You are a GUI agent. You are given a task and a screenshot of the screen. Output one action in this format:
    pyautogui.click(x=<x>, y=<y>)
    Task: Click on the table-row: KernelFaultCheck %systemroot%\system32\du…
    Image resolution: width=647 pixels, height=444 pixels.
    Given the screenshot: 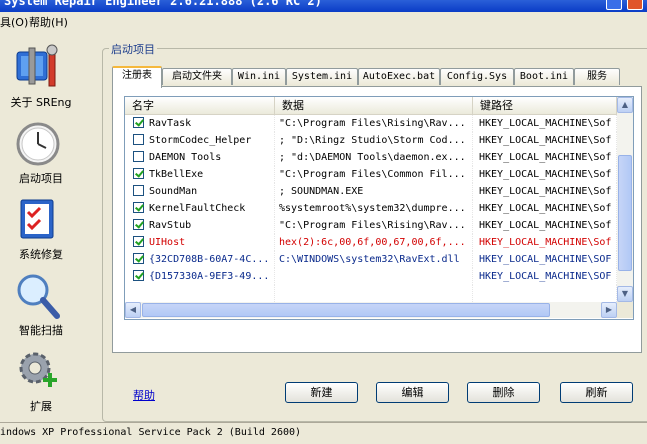 What is the action you would take?
    pyautogui.click(x=371, y=208)
    